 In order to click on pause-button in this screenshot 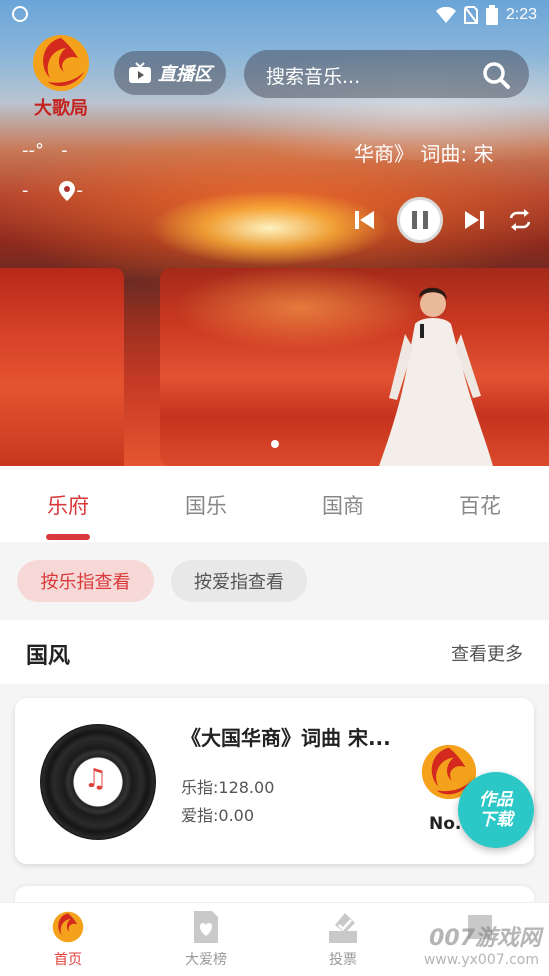, I will do `click(419, 220)`.